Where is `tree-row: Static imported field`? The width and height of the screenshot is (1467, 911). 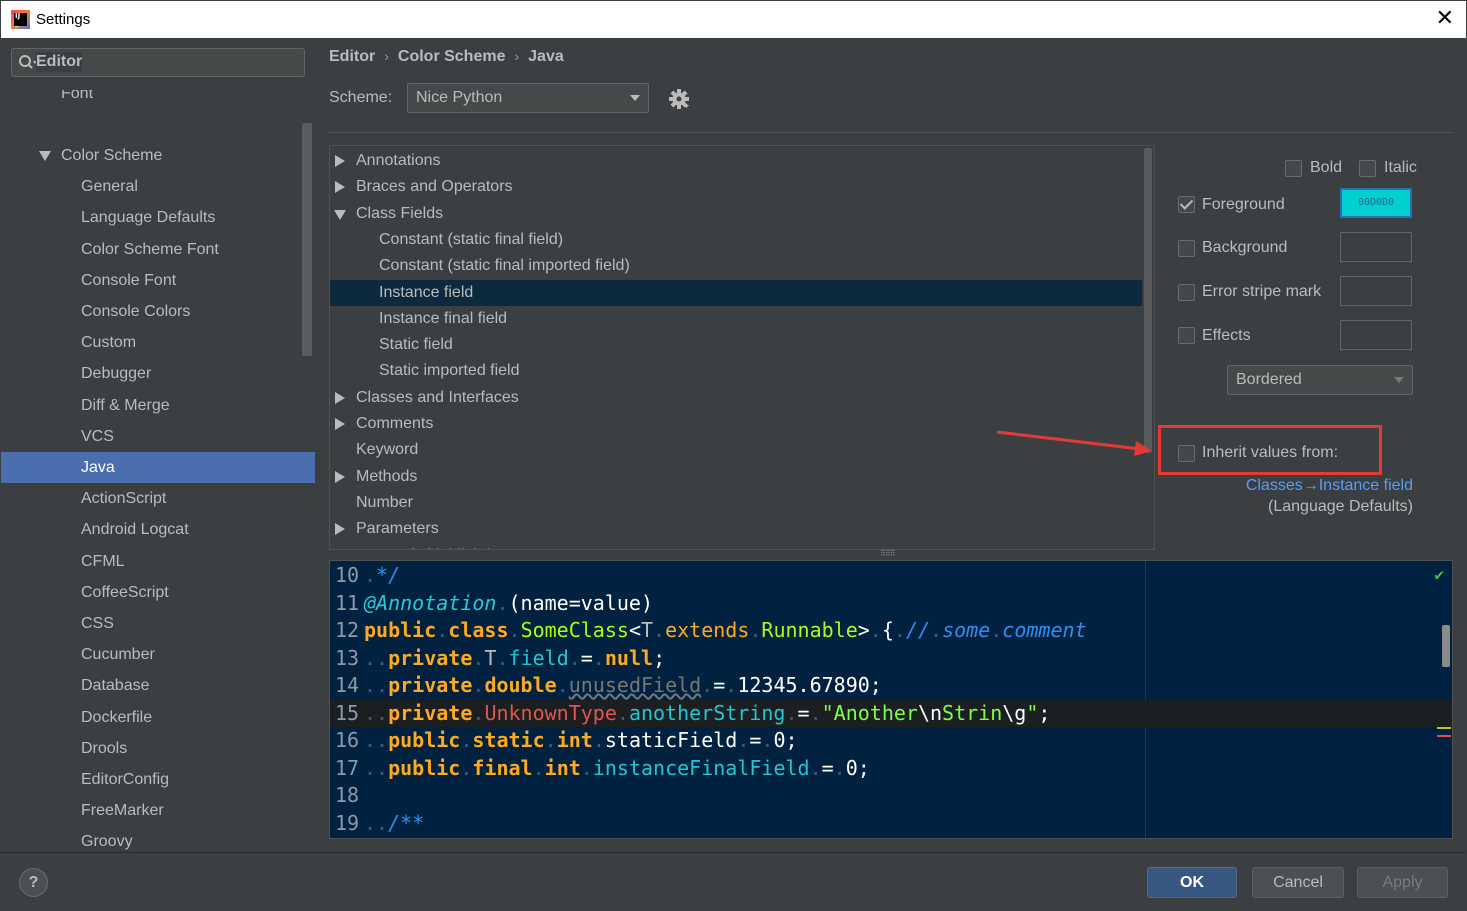
tree-row: Static imported field is located at coordinates (736, 371).